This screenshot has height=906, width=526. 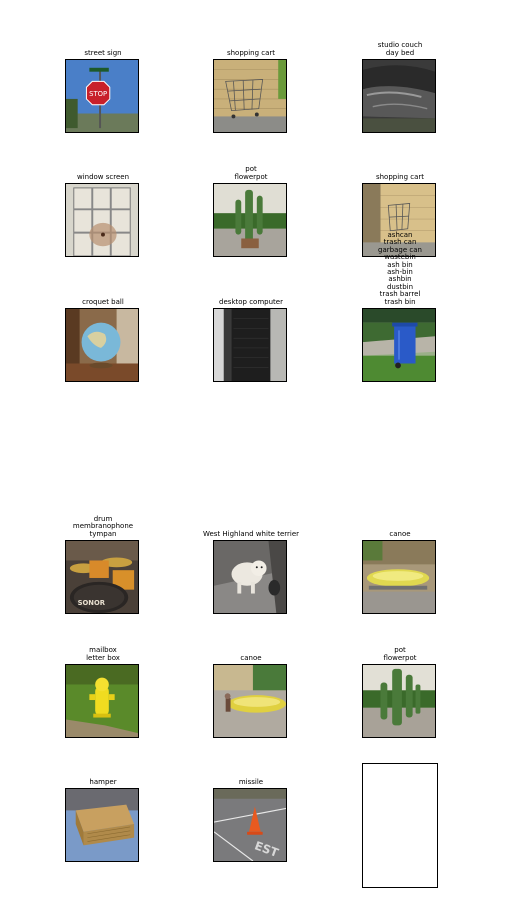 I want to click on caption-street-sign: street sign, so click(x=103, y=52).